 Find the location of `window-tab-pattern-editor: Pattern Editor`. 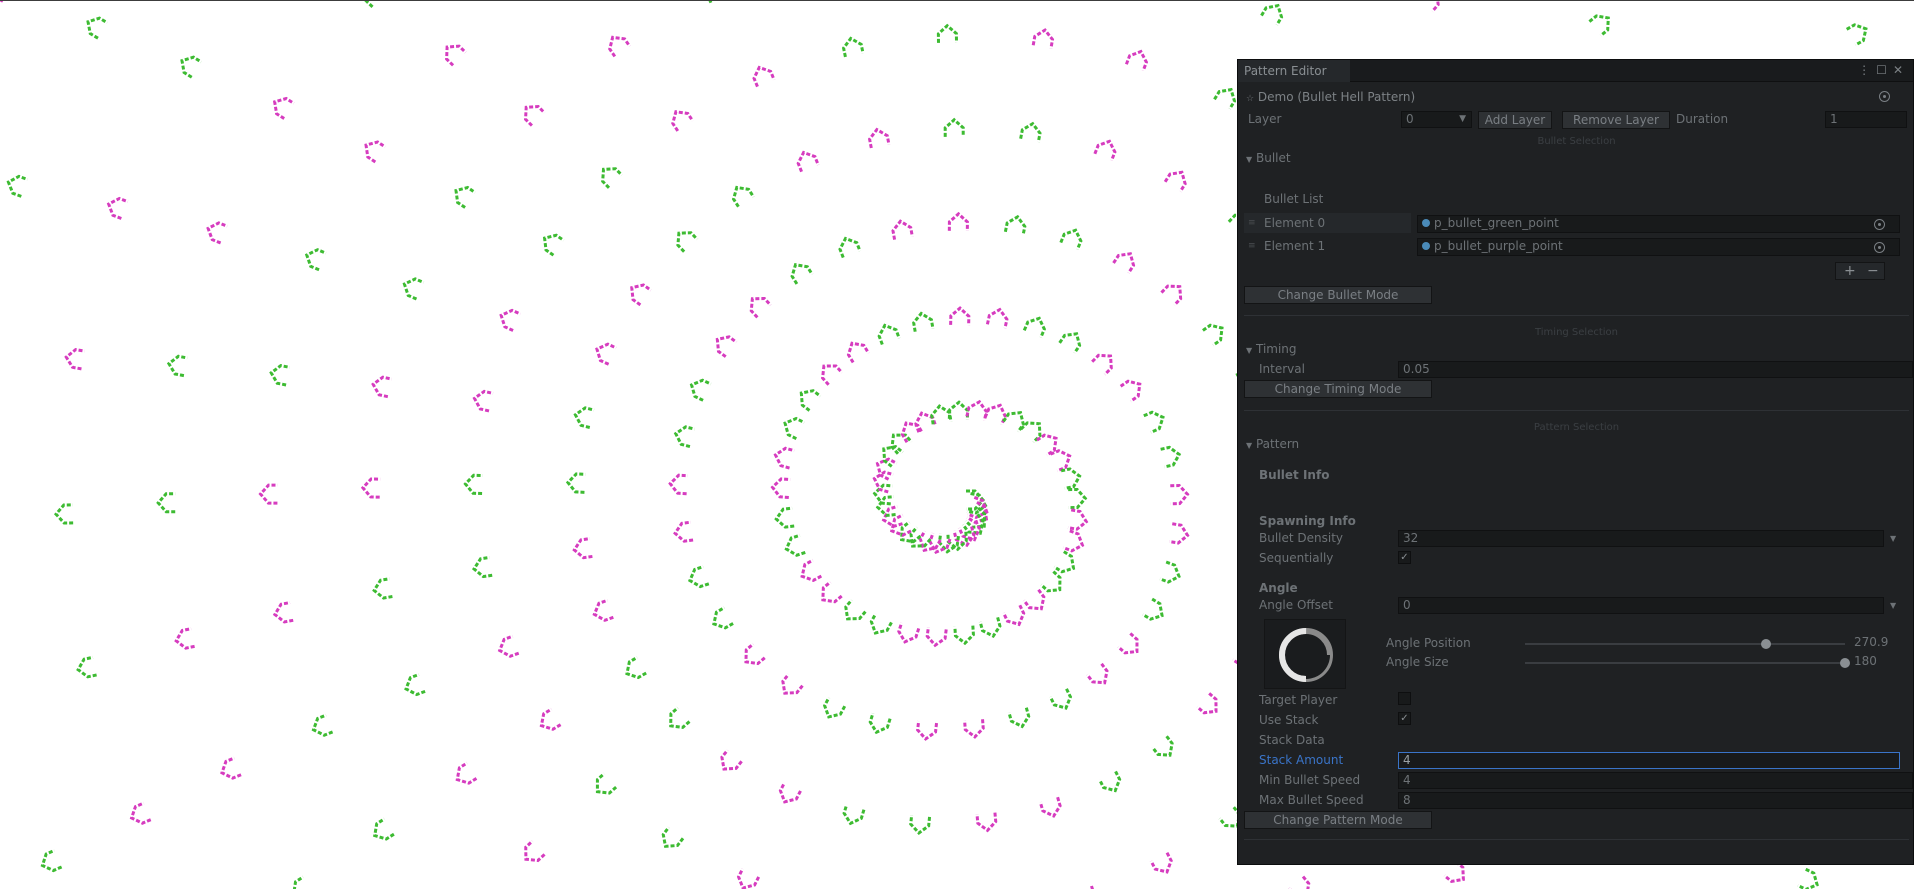

window-tab-pattern-editor: Pattern Editor is located at coordinates (1294, 71).